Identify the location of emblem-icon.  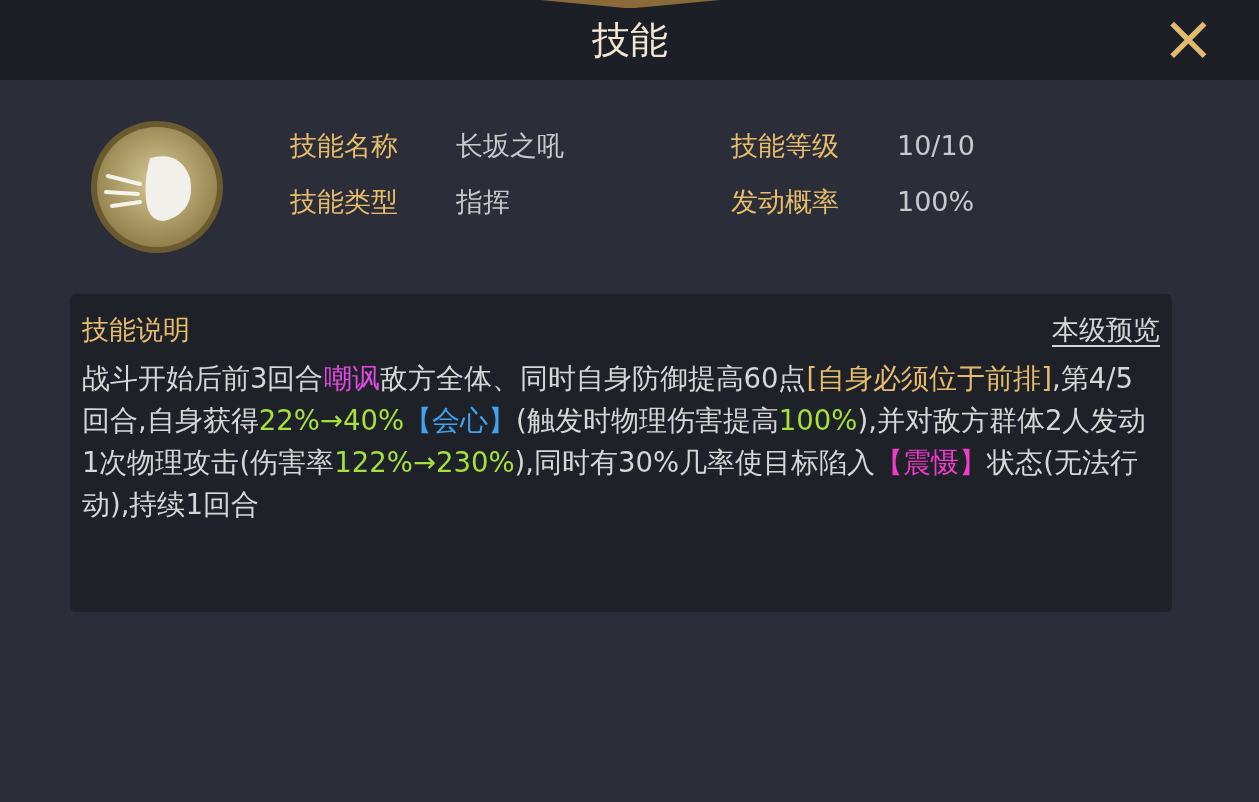
(157, 187).